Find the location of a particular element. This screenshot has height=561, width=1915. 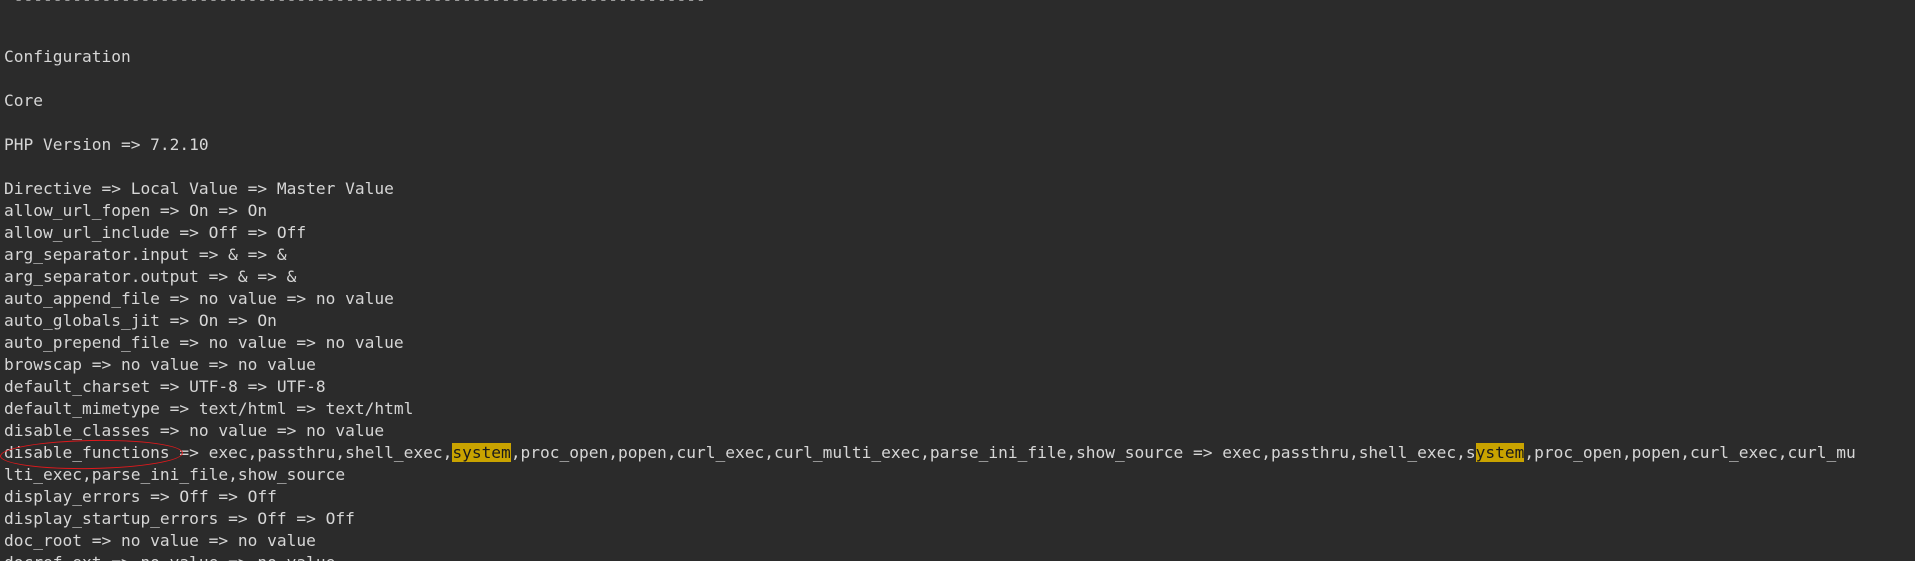

search-highlight: system is located at coordinates (481, 452).